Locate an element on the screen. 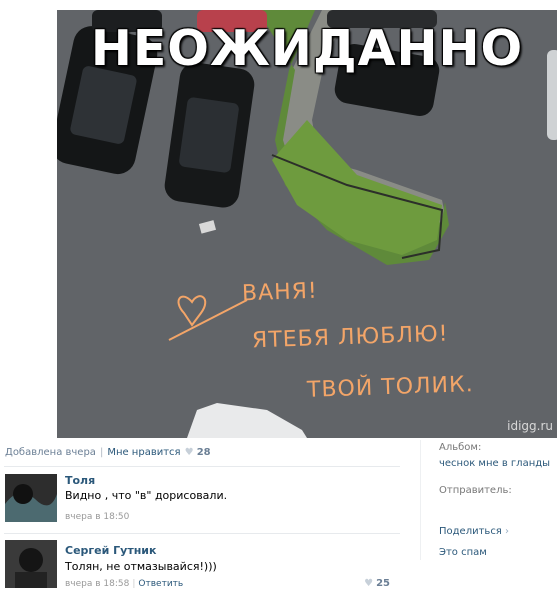 This screenshot has width=560, height=602. share-label: Поделиться is located at coordinates (470, 531).